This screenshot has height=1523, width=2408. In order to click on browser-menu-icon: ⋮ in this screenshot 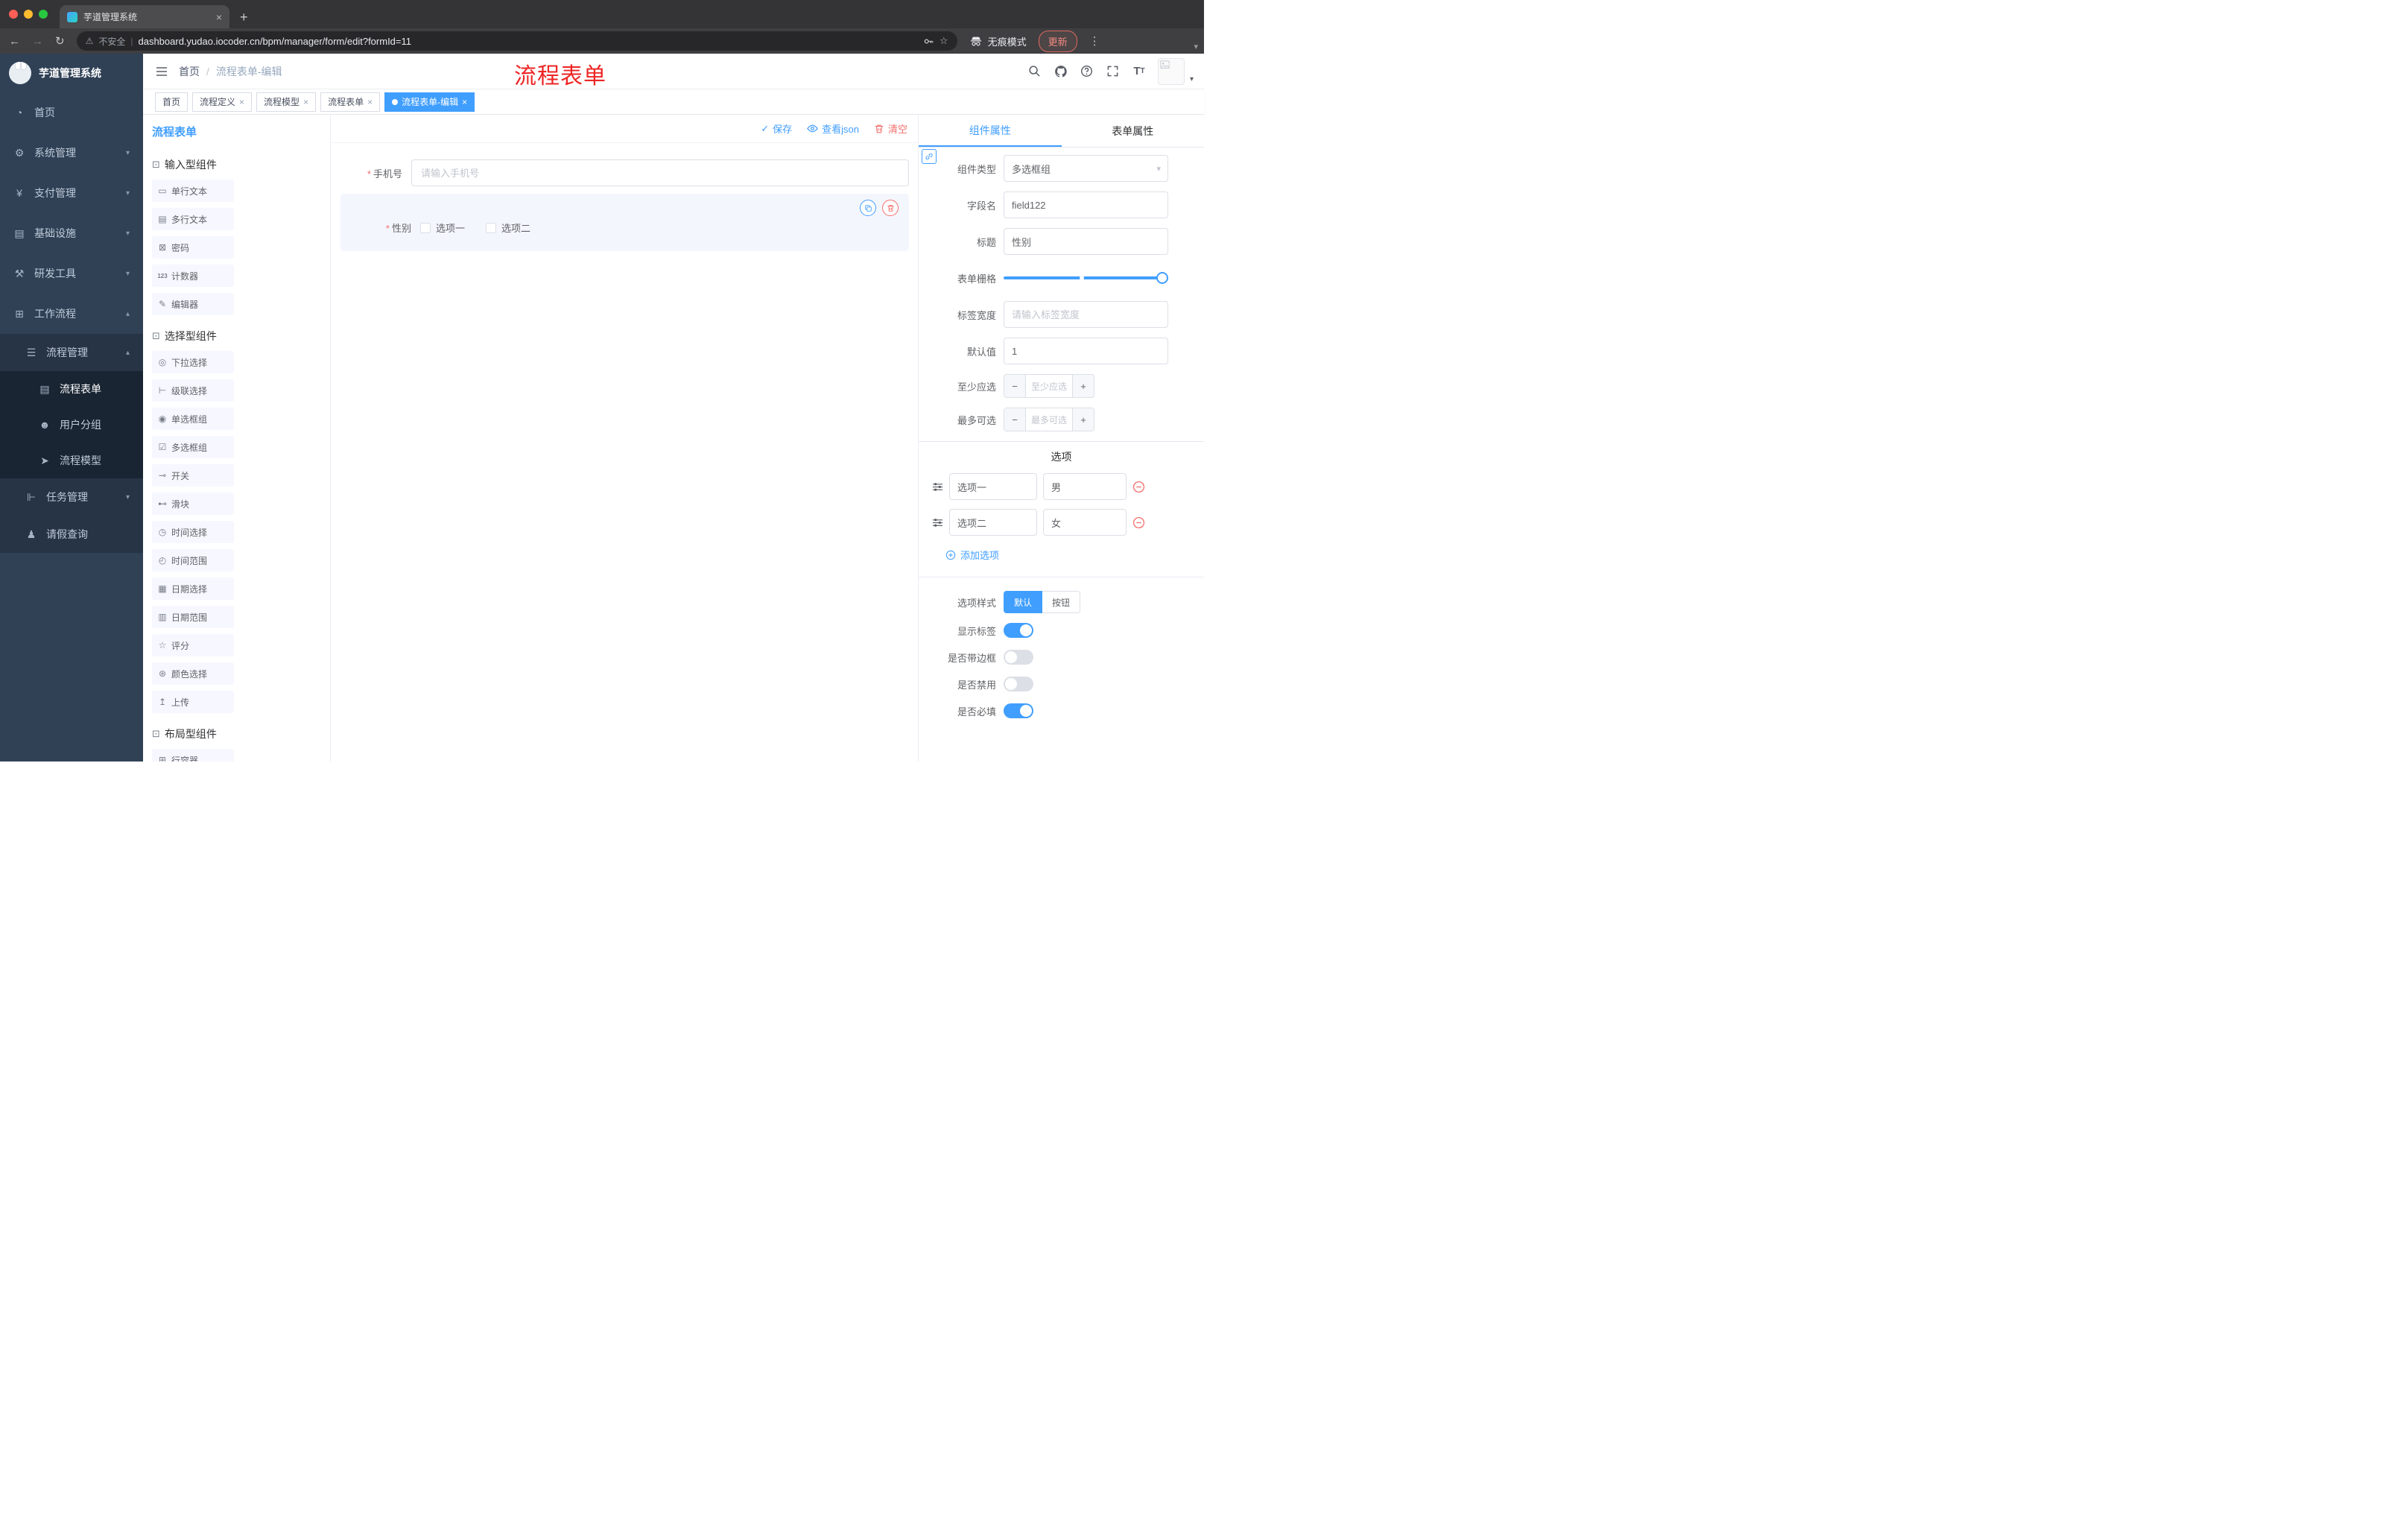, I will do `click(1094, 41)`.